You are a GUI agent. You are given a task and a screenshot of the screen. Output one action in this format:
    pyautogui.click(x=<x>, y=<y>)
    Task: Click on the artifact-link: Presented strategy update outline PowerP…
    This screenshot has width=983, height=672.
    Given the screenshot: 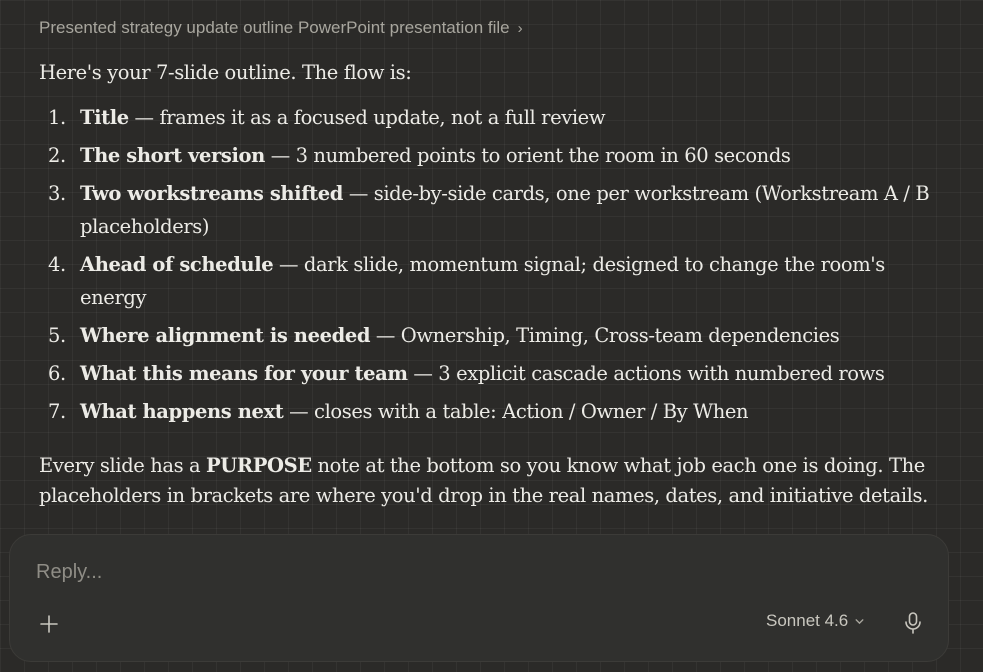 What is the action you would take?
    pyautogui.click(x=281, y=28)
    